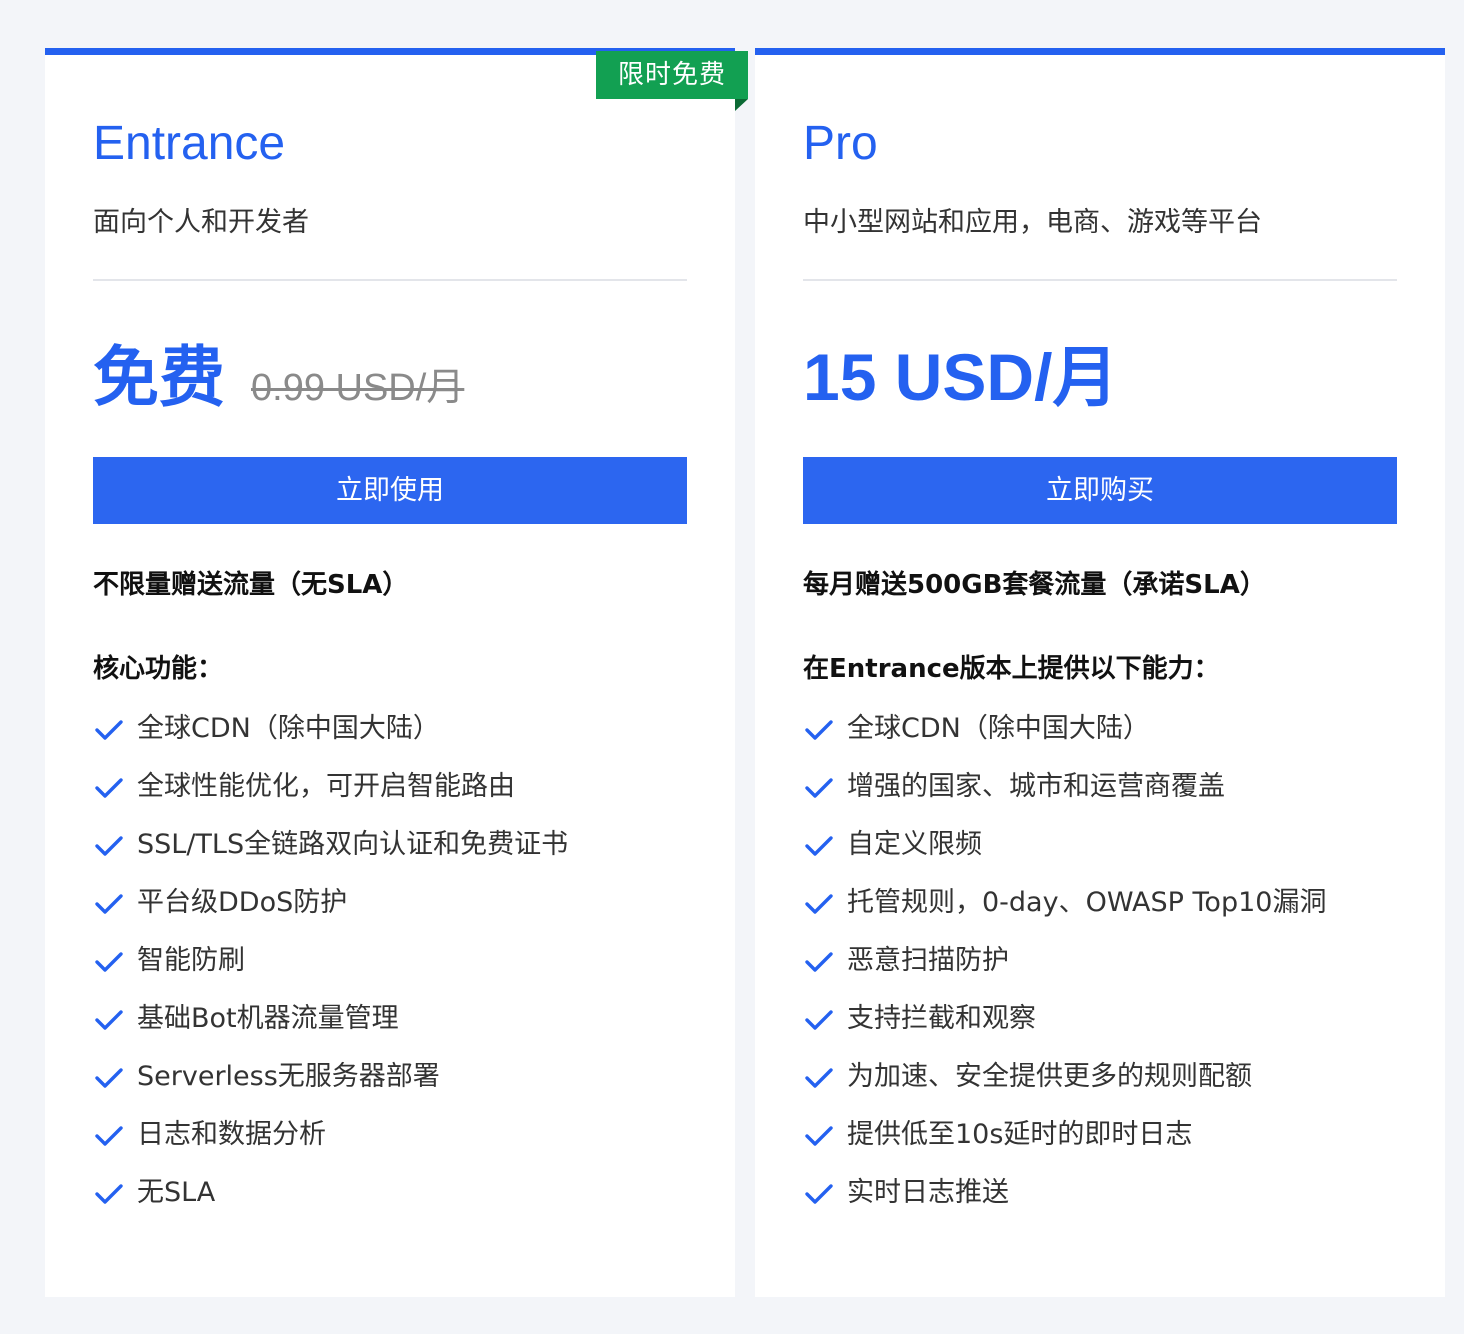 The width and height of the screenshot is (1464, 1334). Describe the element at coordinates (1064, 856) in the screenshot. I see `feature-item: 自定义限频` at that location.